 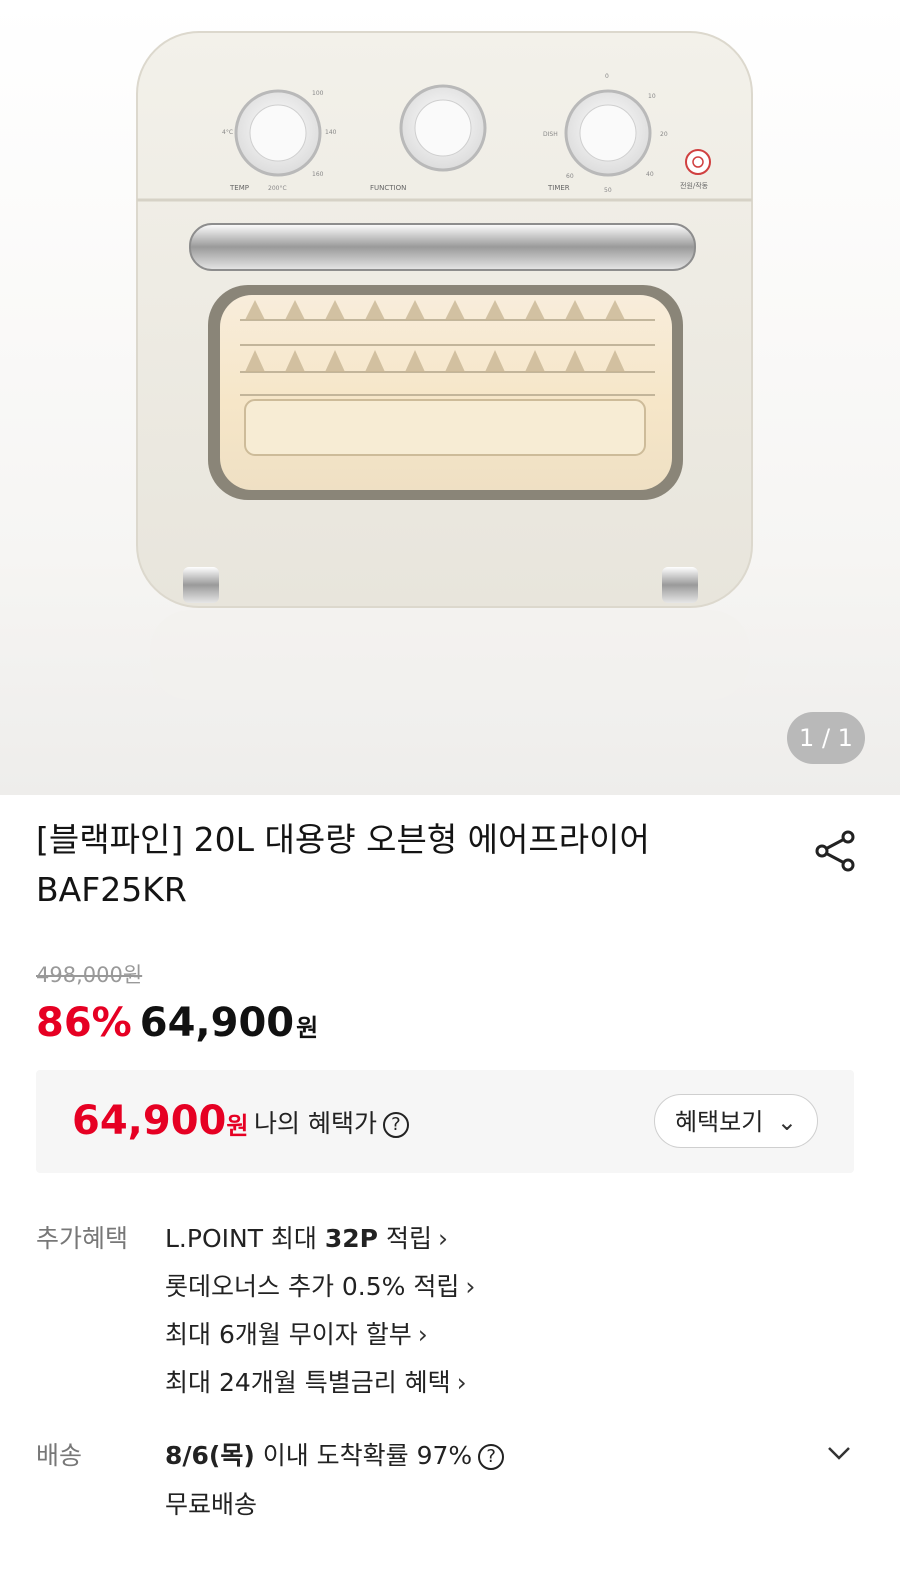 I want to click on benefit-label: 나의 혜택가?, so click(x=331, y=1122).